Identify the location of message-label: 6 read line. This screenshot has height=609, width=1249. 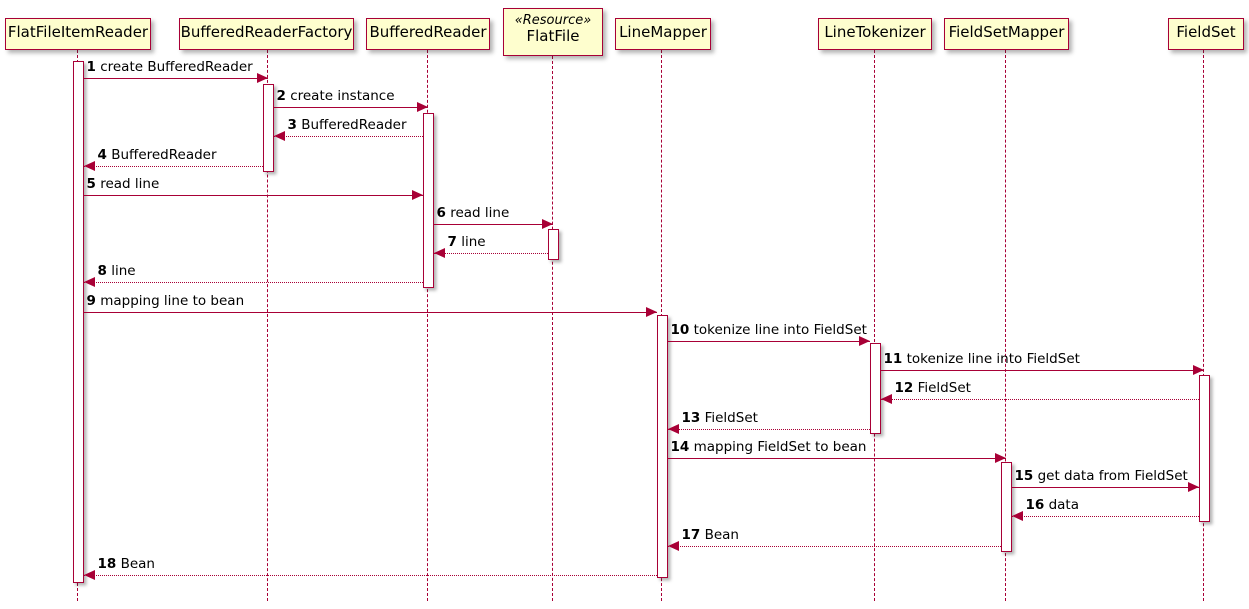
(473, 212).